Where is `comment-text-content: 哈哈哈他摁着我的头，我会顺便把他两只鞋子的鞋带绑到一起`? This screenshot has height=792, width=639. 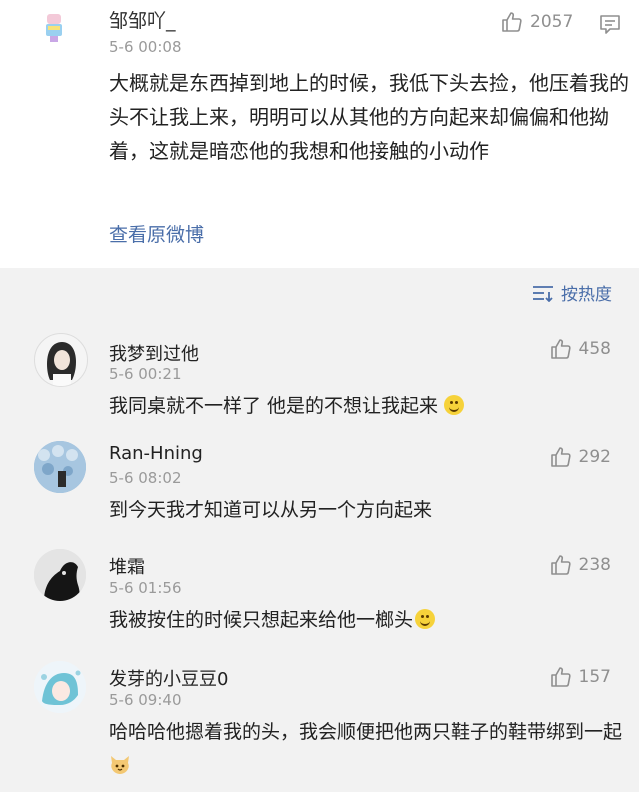
comment-text-content: 哈哈哈他摁着我的头，我会顺便把他两只鞋子的鞋带绑到一起 is located at coordinates (366, 732).